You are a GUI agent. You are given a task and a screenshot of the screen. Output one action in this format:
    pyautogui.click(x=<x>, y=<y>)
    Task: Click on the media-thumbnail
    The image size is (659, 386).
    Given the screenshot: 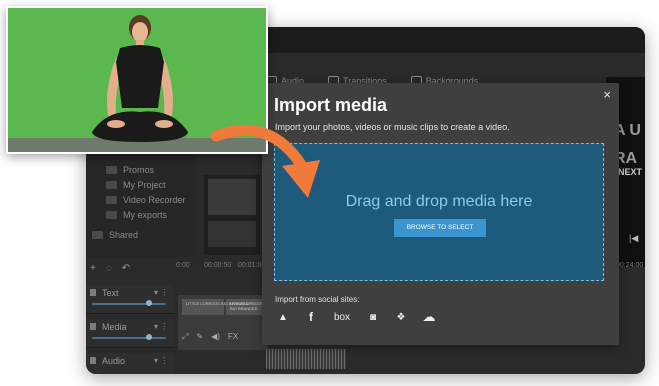 What is the action you would take?
    pyautogui.click(x=232, y=234)
    